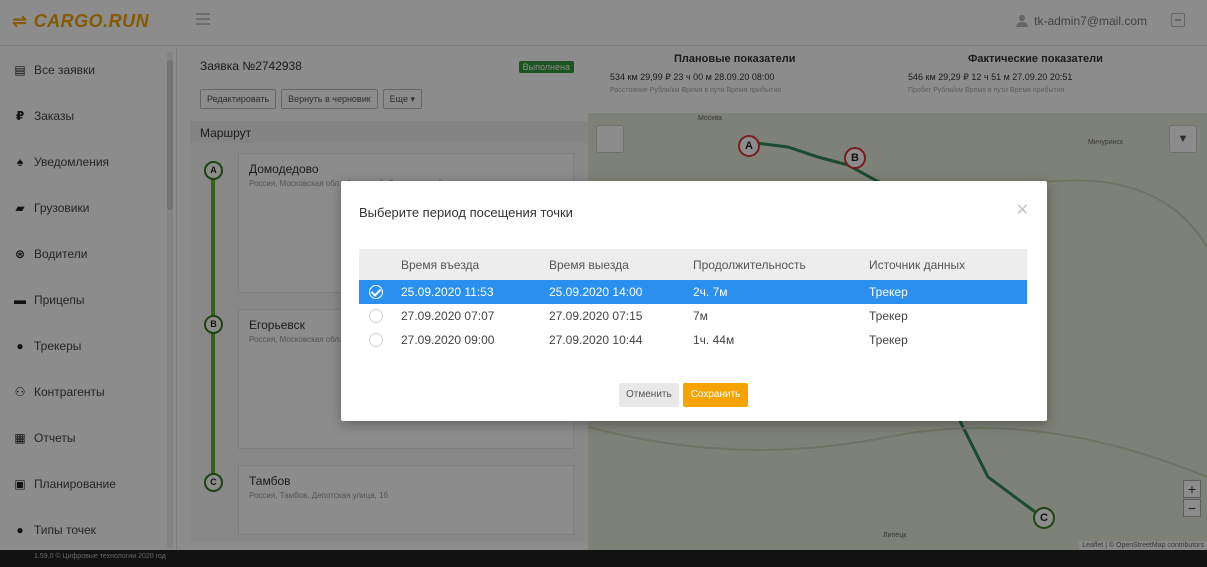  I want to click on modal-actions: Отменить Сохранить, so click(684, 395).